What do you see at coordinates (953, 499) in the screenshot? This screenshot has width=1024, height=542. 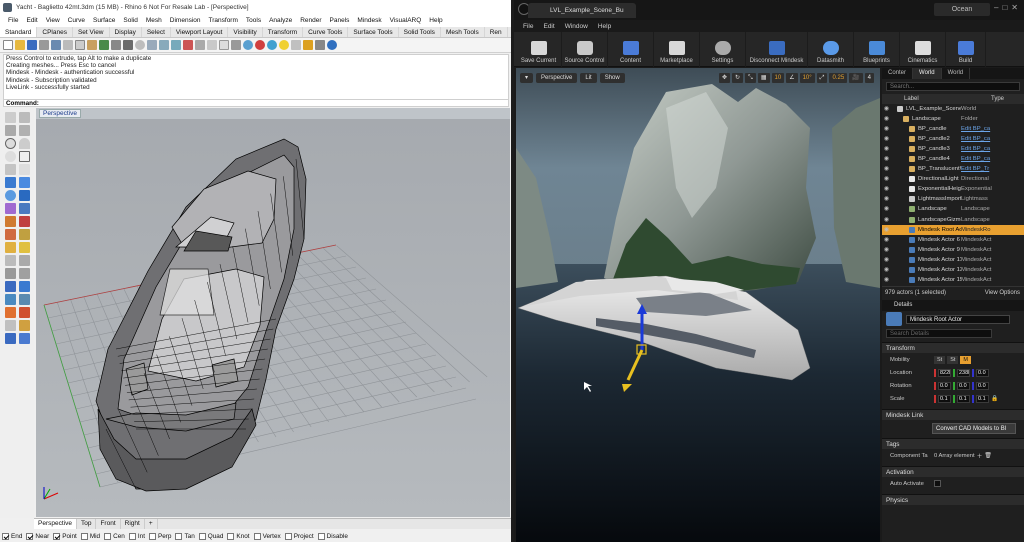 I see `physics-section: Physics` at bounding box center [953, 499].